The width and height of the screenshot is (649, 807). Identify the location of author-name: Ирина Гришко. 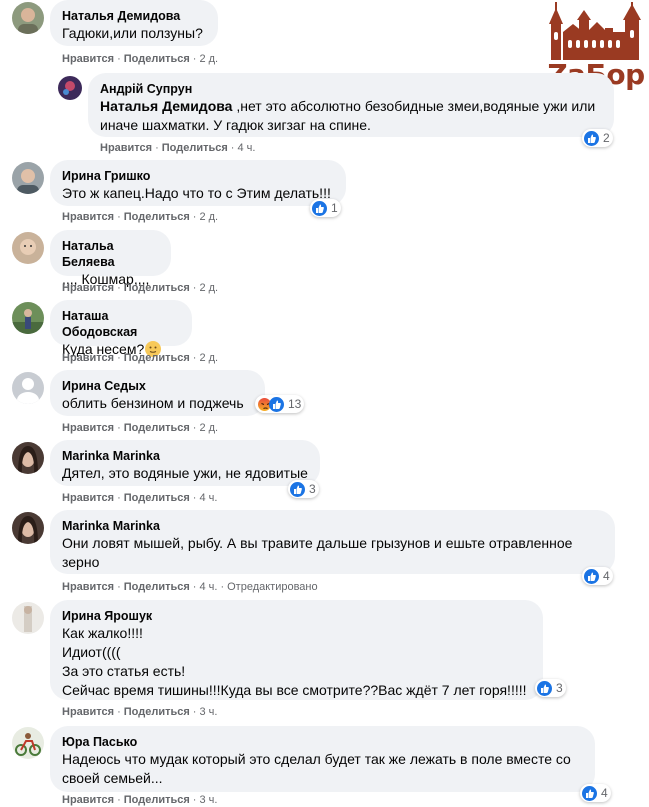
(198, 176).